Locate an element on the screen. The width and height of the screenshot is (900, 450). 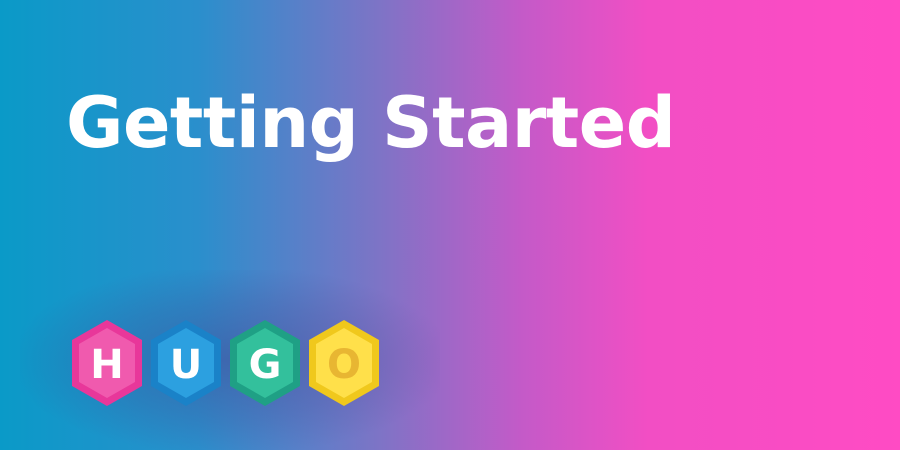
logo-letter-o-text: O is located at coordinates (344, 365).